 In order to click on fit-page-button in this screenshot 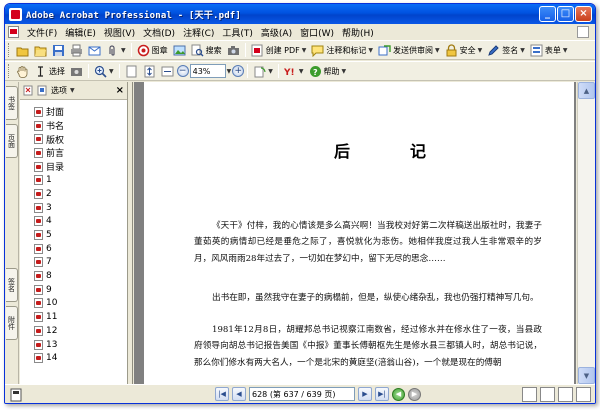, I will do `click(149, 71)`.